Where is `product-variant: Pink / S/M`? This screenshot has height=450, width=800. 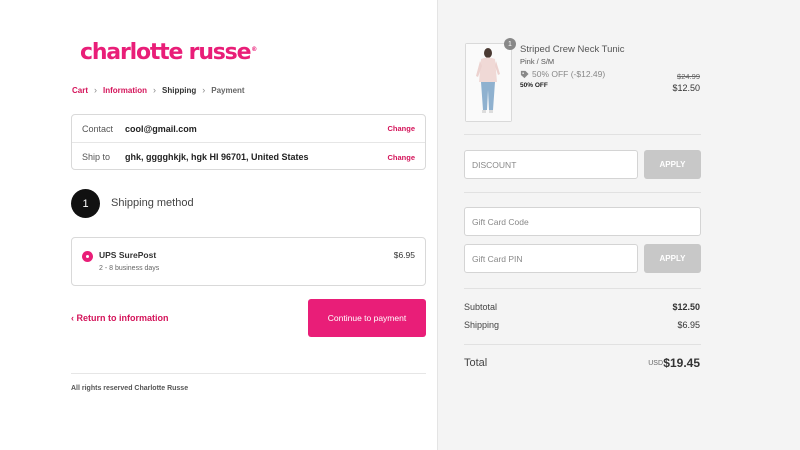
product-variant: Pink / S/M is located at coordinates (537, 61).